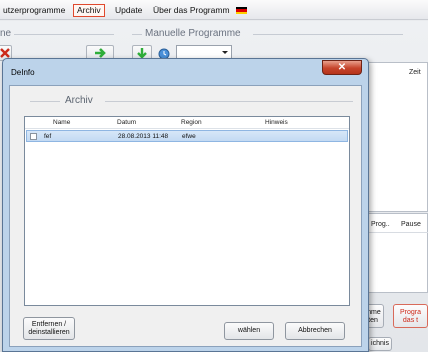 The image size is (428, 352). I want to click on side-button-2: Progra das t, so click(410, 316).